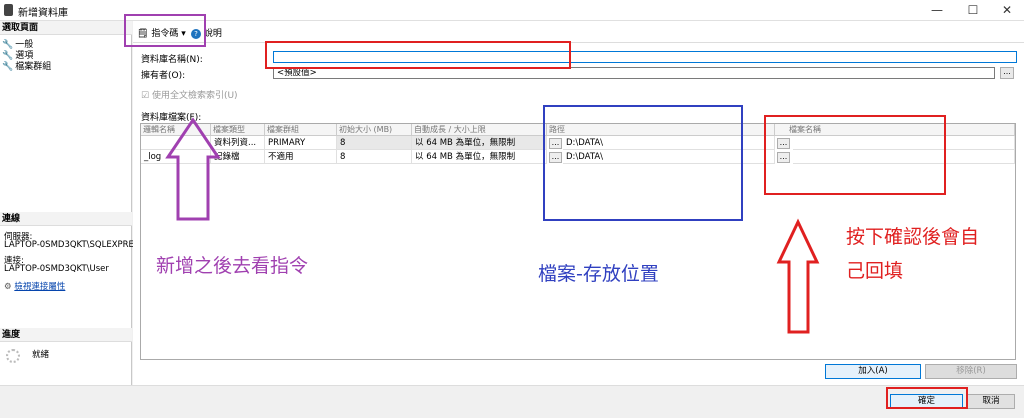  I want to click on auto-fill-annotation-line1: 按下確認後會自, so click(913, 237).